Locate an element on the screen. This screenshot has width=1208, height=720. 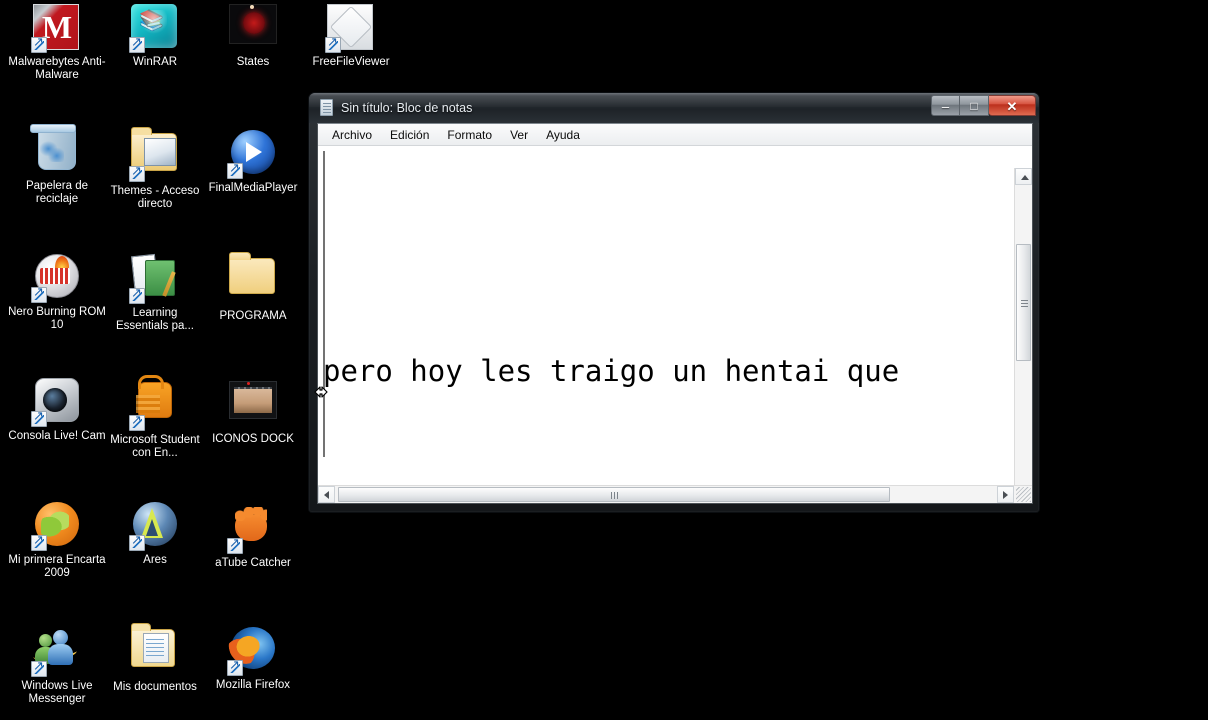
menu-item-archivo: Archivo is located at coordinates (352, 135).